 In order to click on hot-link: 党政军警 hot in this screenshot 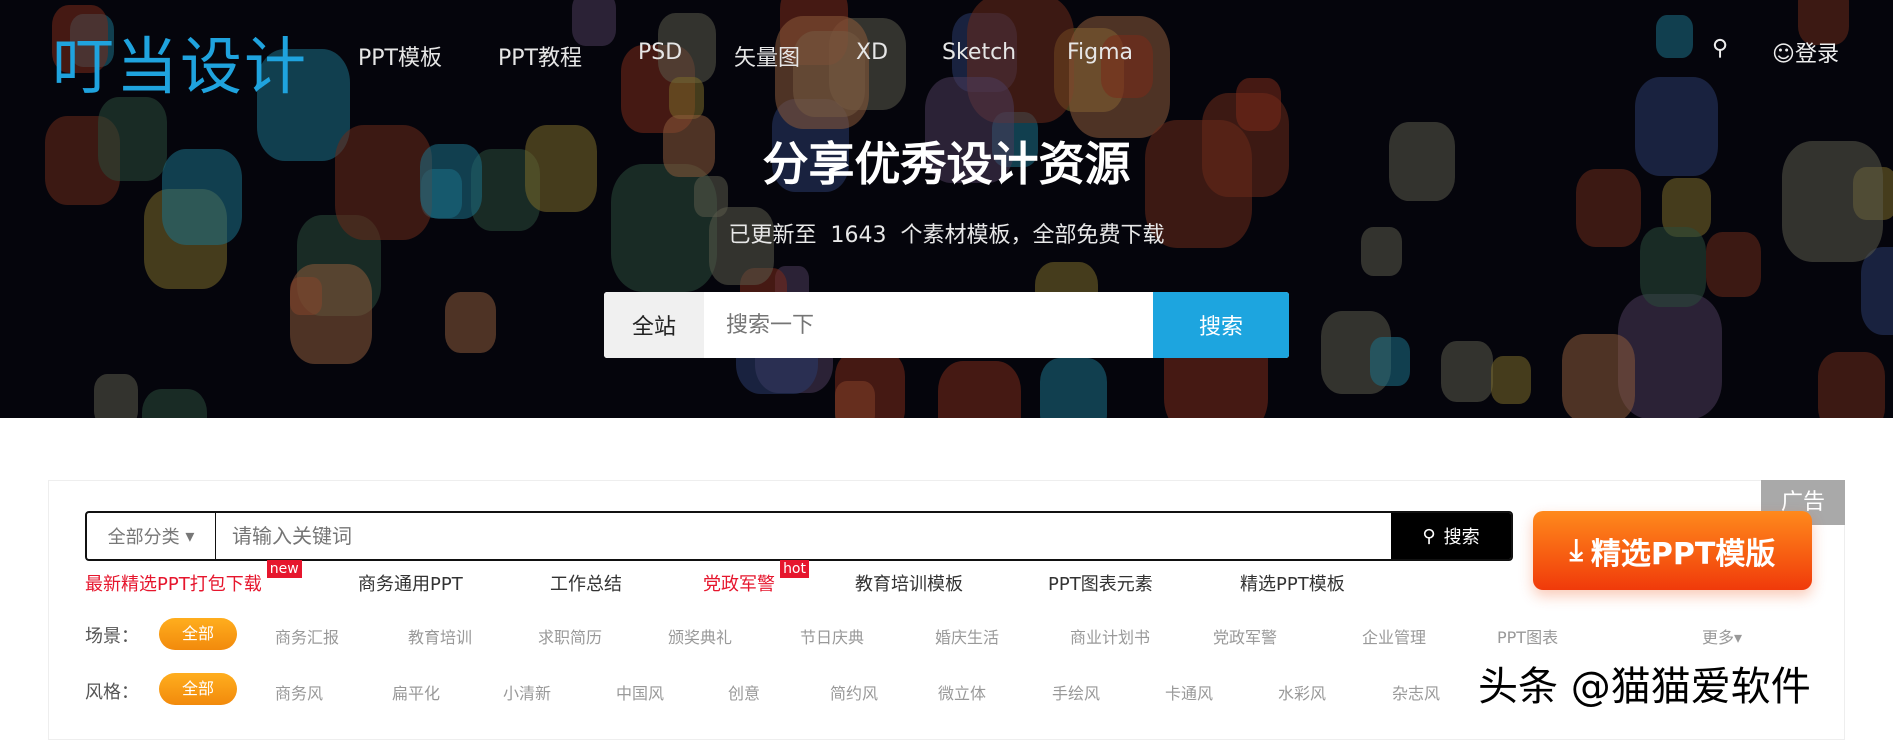, I will do `click(756, 578)`.